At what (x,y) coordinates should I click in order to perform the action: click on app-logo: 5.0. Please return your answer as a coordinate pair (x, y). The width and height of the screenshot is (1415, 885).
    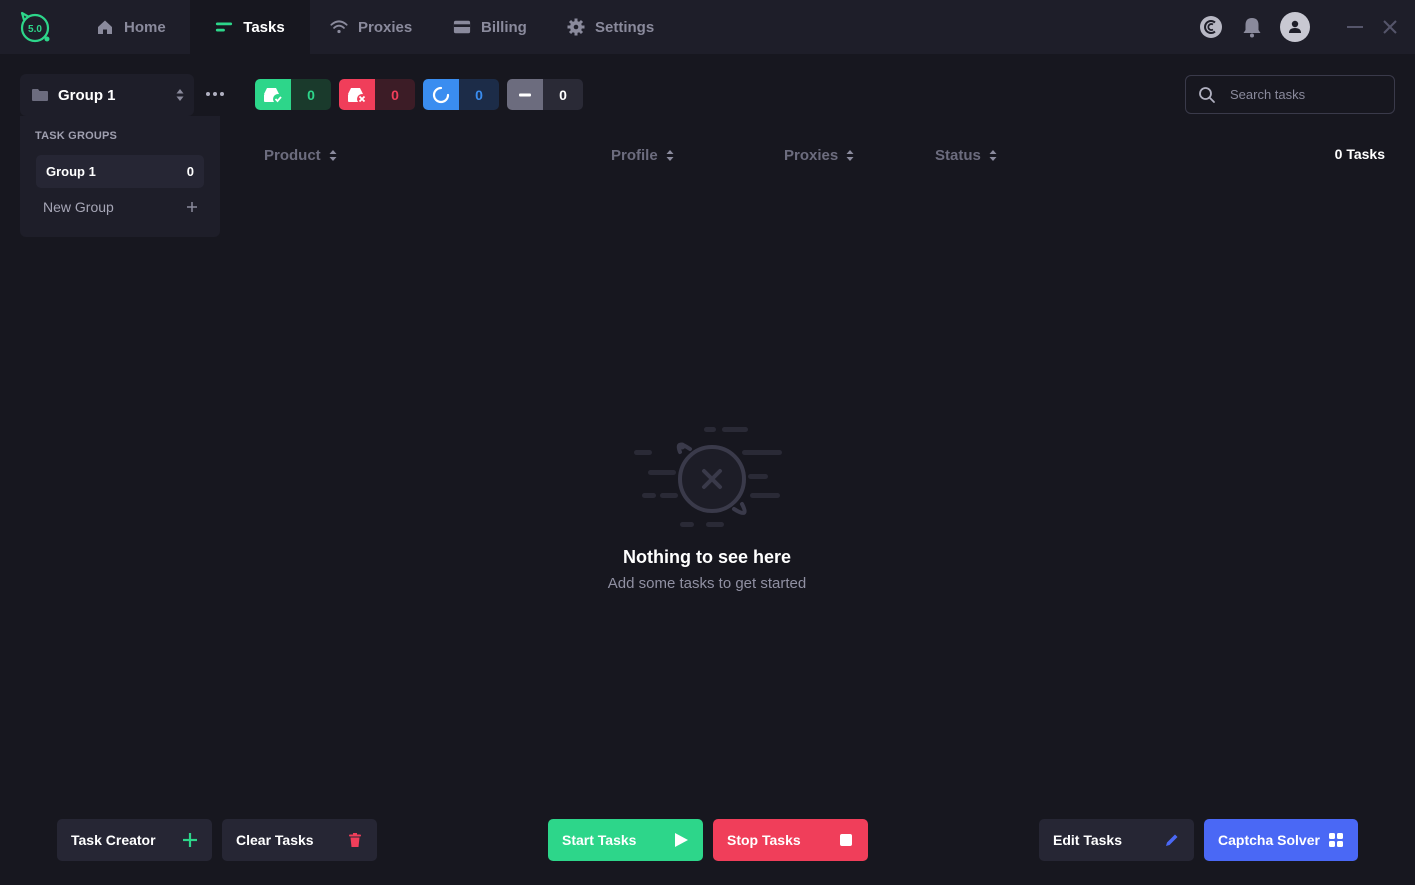
    Looking at the image, I should click on (35, 27).